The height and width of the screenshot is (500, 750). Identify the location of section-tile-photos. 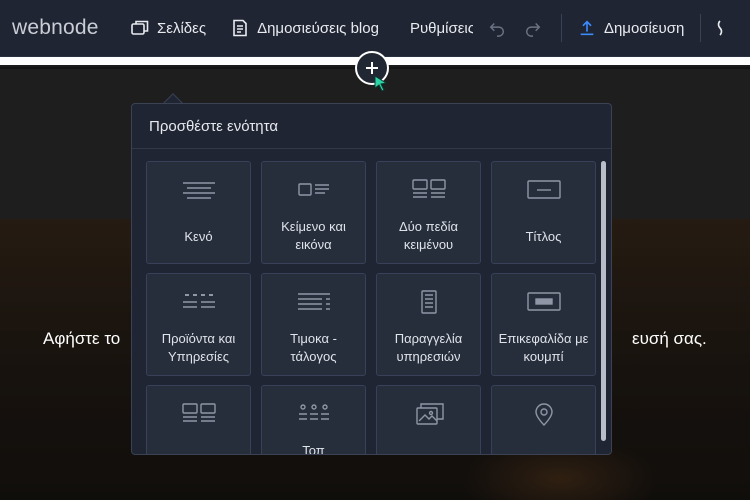
(428, 419).